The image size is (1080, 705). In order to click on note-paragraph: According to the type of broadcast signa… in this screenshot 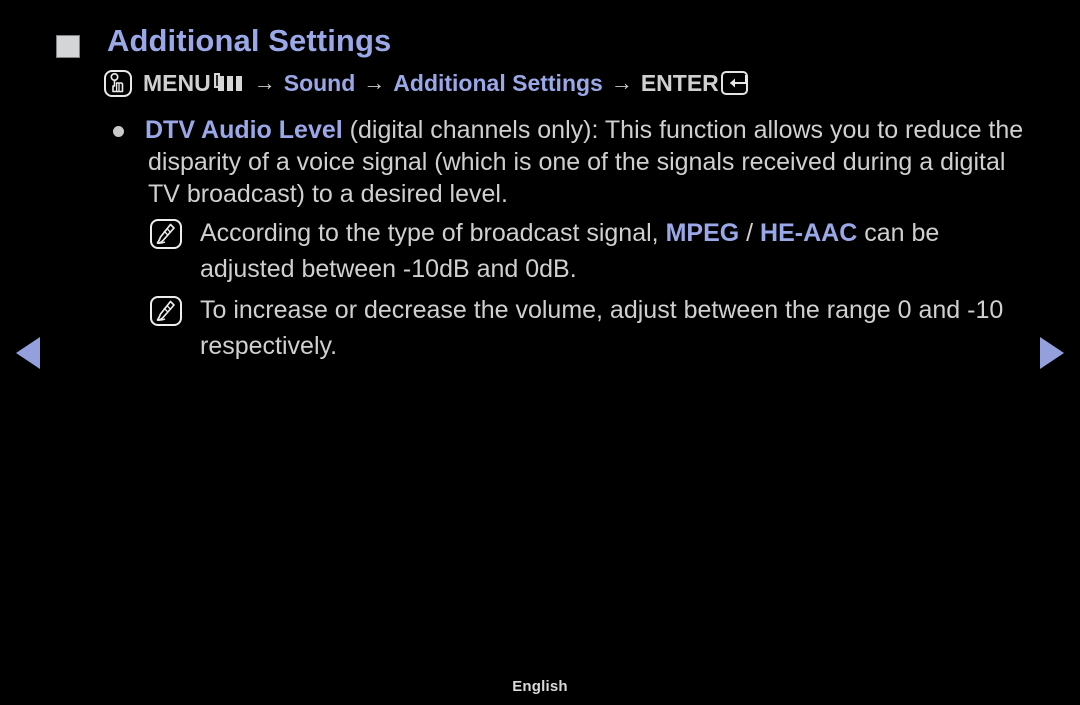, I will do `click(620, 251)`.